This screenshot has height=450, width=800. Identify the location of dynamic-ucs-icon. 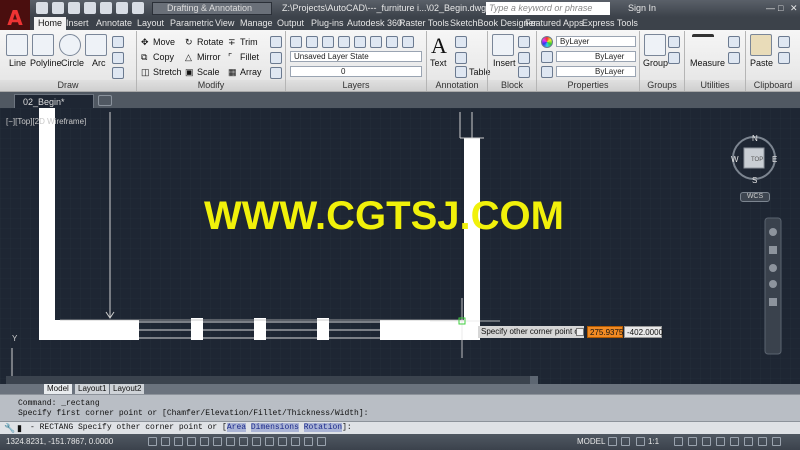
(256, 441).